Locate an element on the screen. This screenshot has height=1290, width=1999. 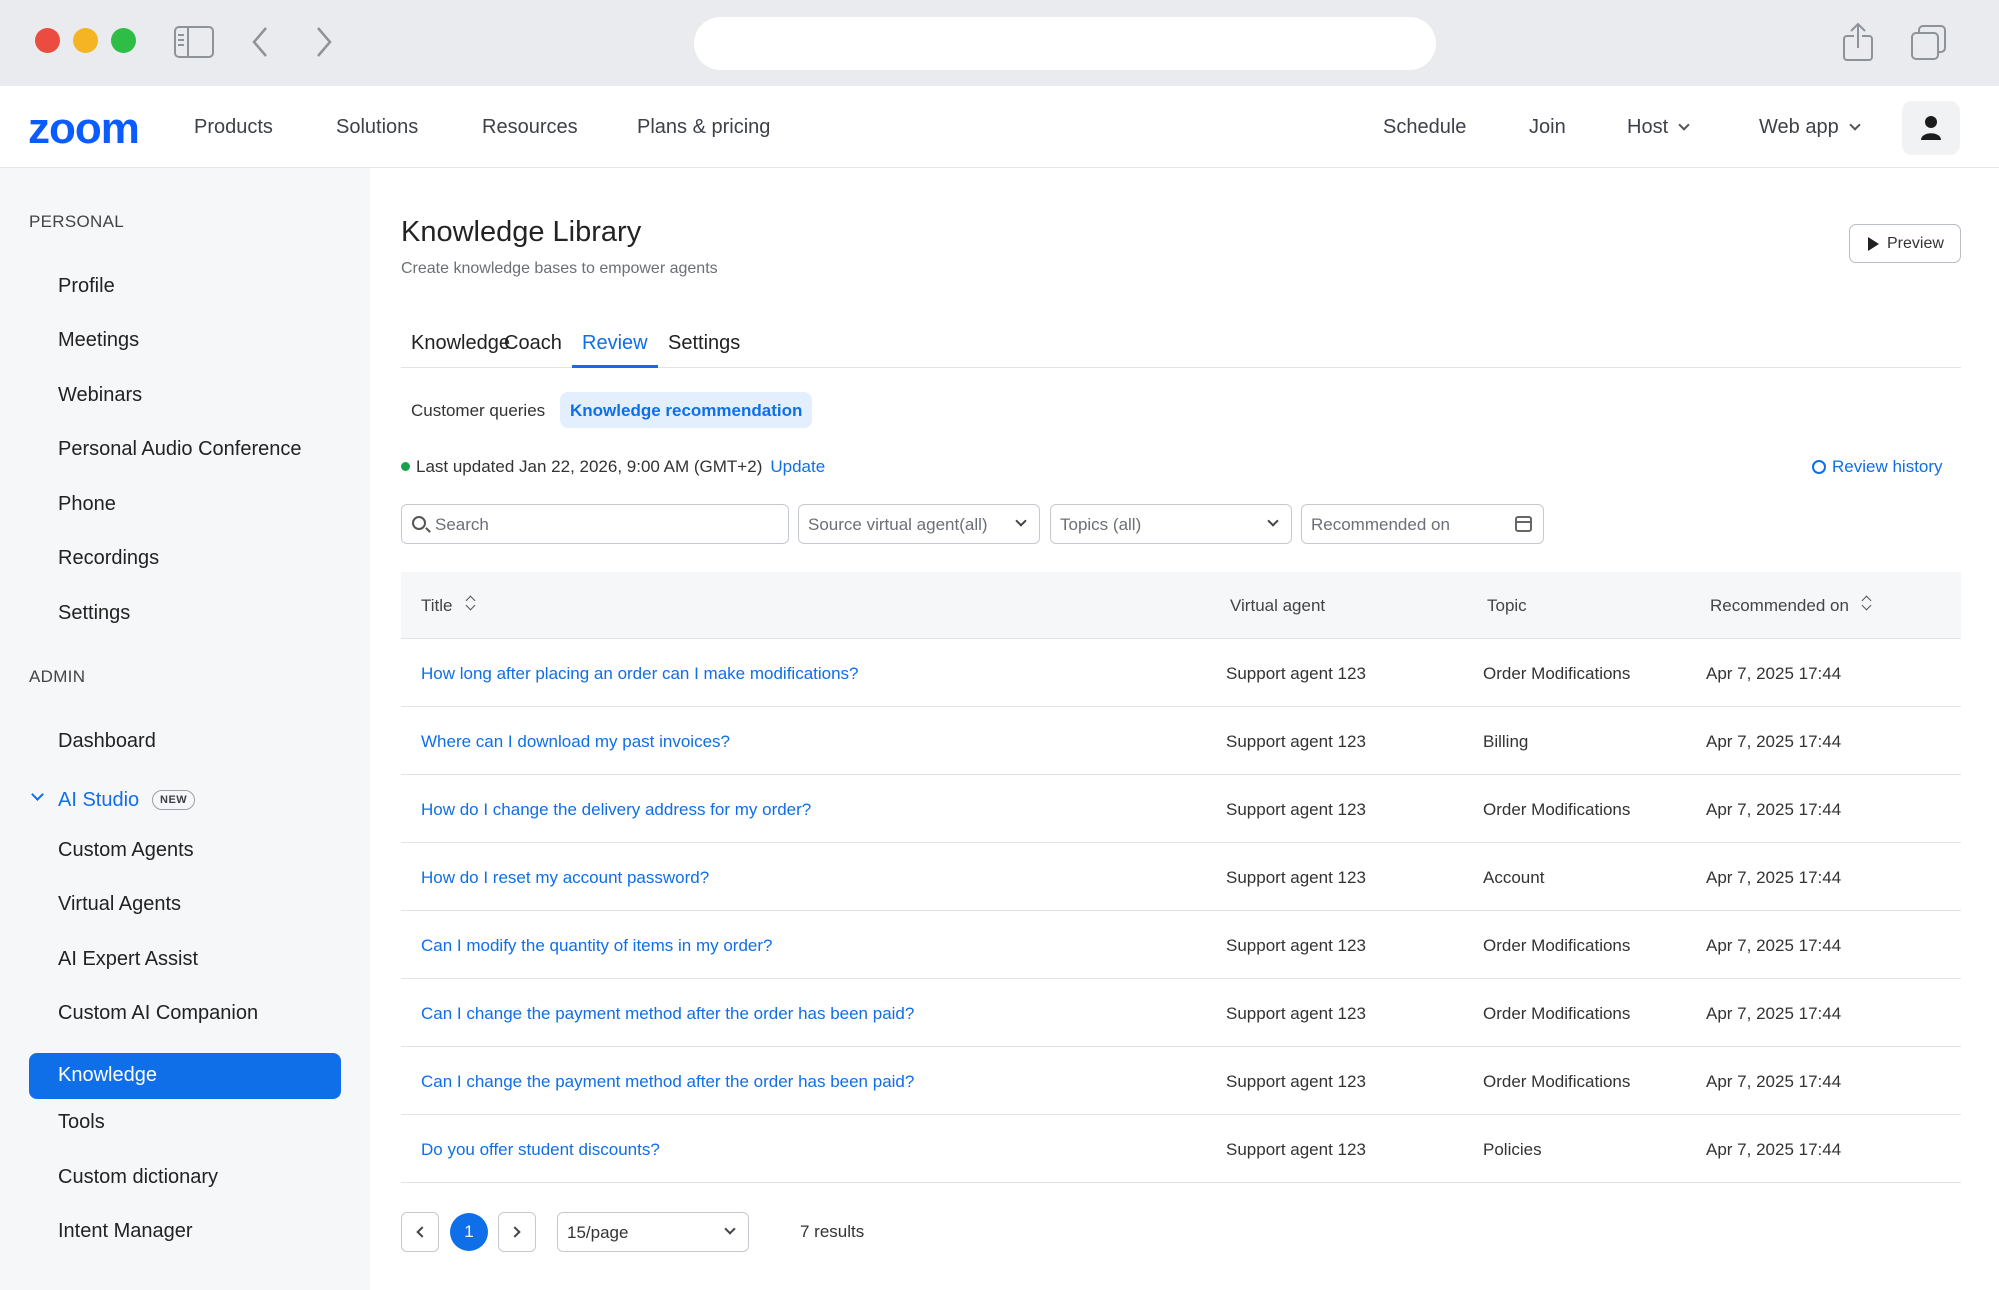
row-topic: Policies is located at coordinates (1512, 1149).